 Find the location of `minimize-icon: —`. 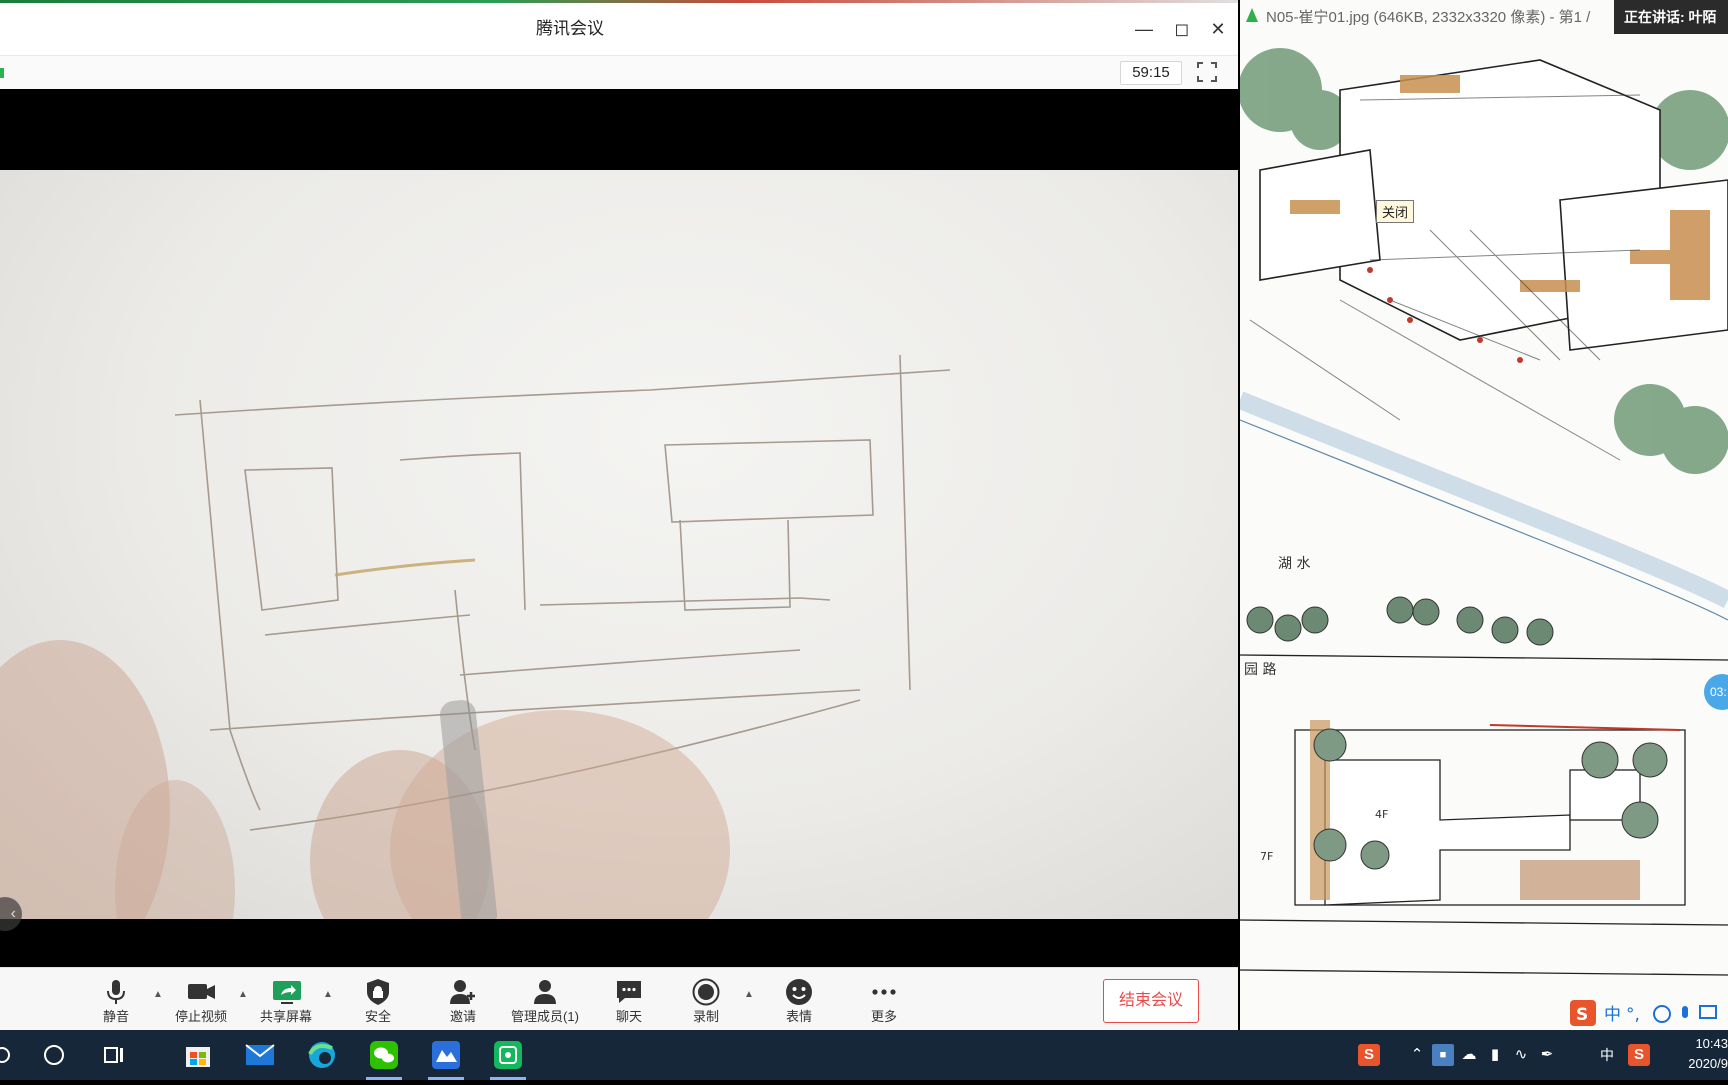

minimize-icon: — is located at coordinates (1144, 29).